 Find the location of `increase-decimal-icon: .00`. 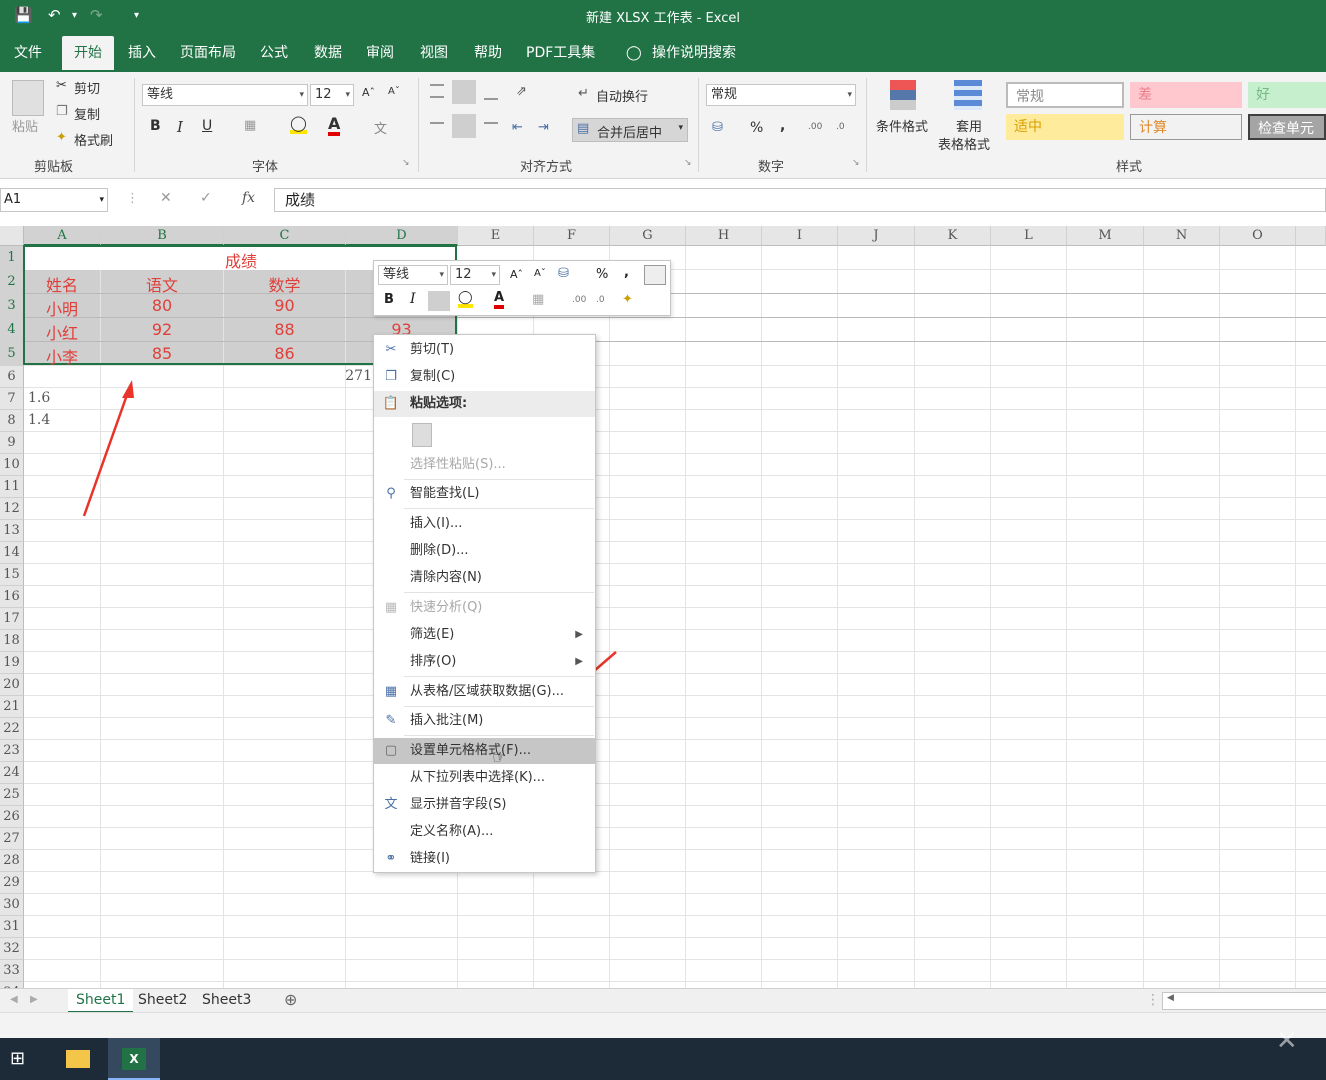

increase-decimal-icon: .00 is located at coordinates (815, 127).